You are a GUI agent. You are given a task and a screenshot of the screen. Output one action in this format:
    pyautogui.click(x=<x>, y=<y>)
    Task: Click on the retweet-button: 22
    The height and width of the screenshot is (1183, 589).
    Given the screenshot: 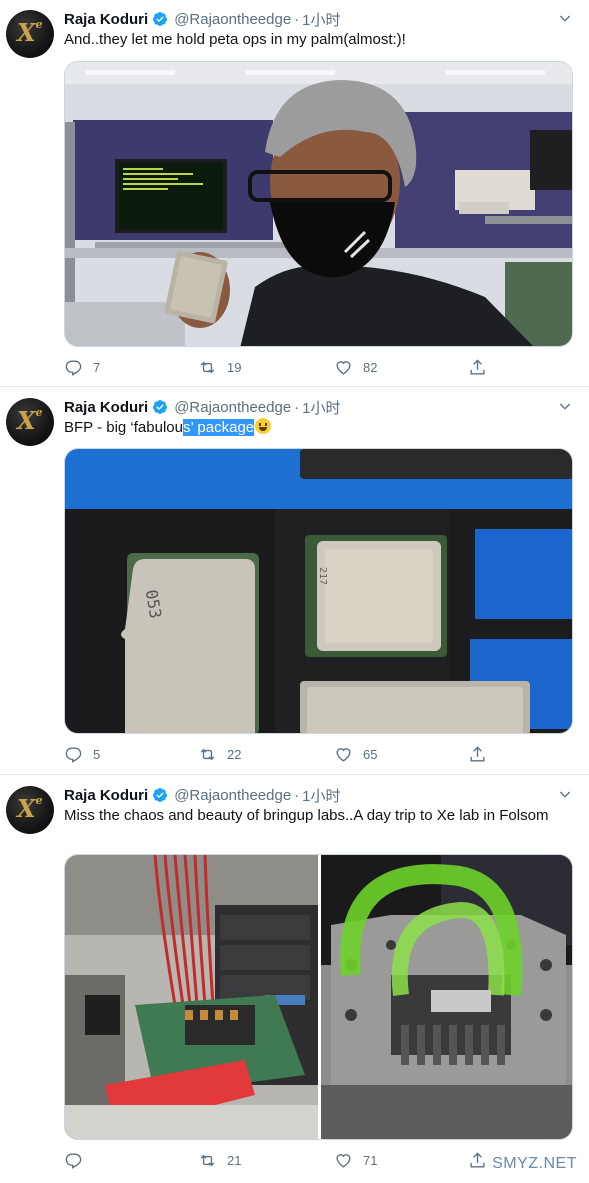 What is the action you would take?
    pyautogui.click(x=219, y=754)
    